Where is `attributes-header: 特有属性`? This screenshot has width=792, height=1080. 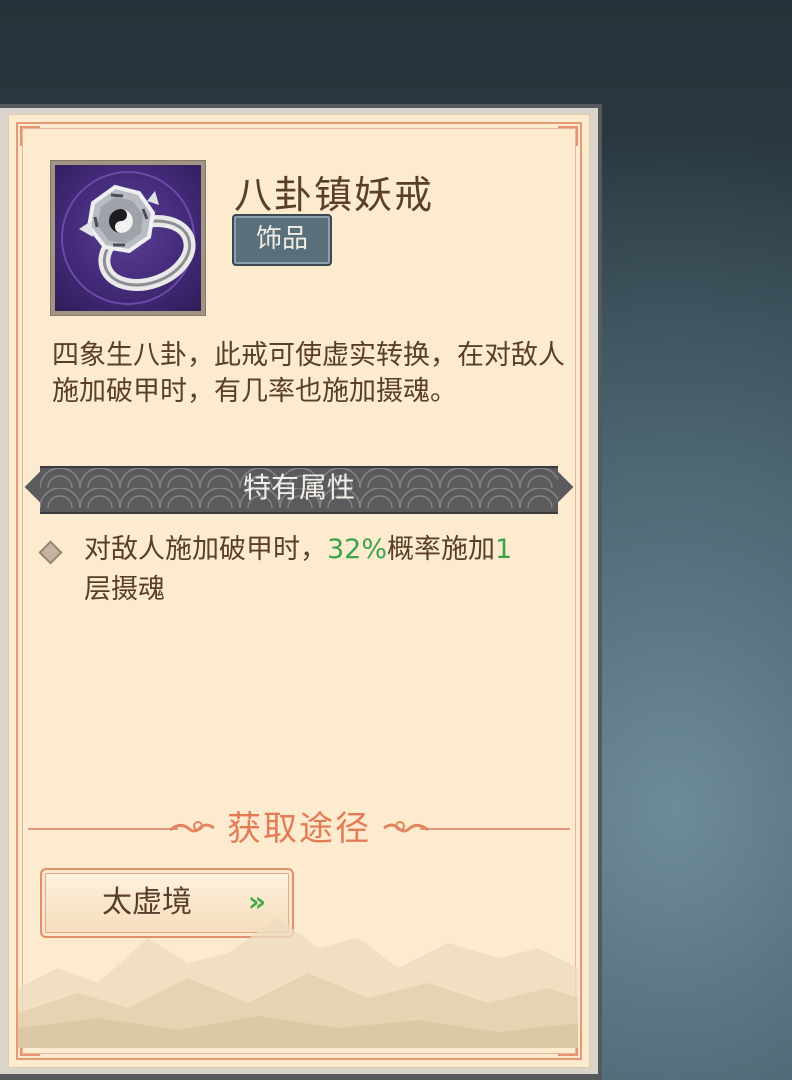
attributes-header: 特有属性 is located at coordinates (299, 490).